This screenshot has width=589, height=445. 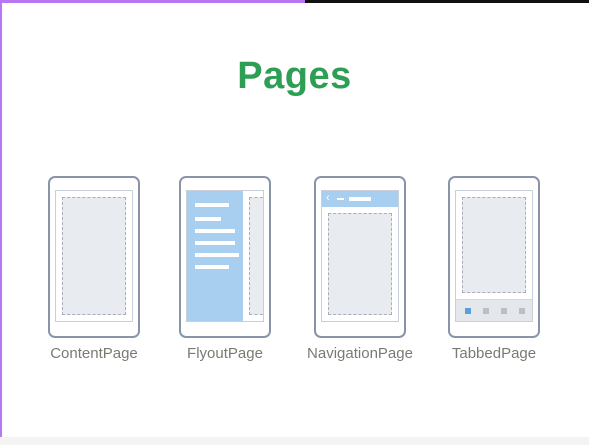 I want to click on tabbed-page-phone, so click(x=494, y=257).